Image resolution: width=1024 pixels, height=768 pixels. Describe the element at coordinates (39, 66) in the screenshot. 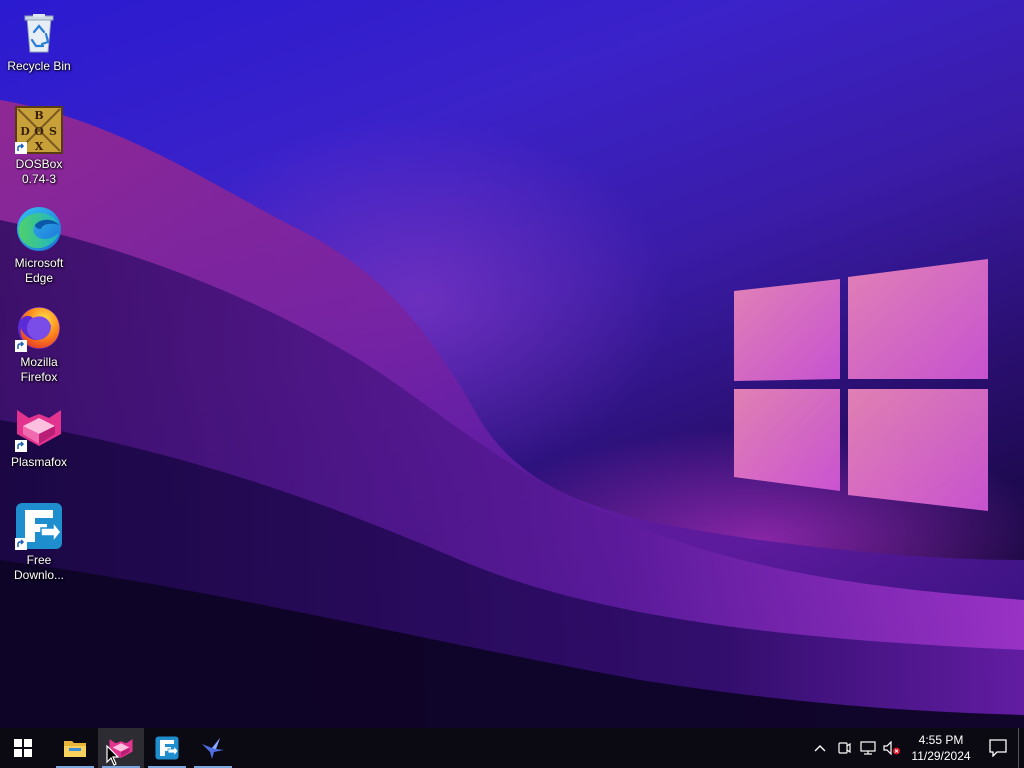

I see `desktop-icon-label: Recycle Bin` at that location.